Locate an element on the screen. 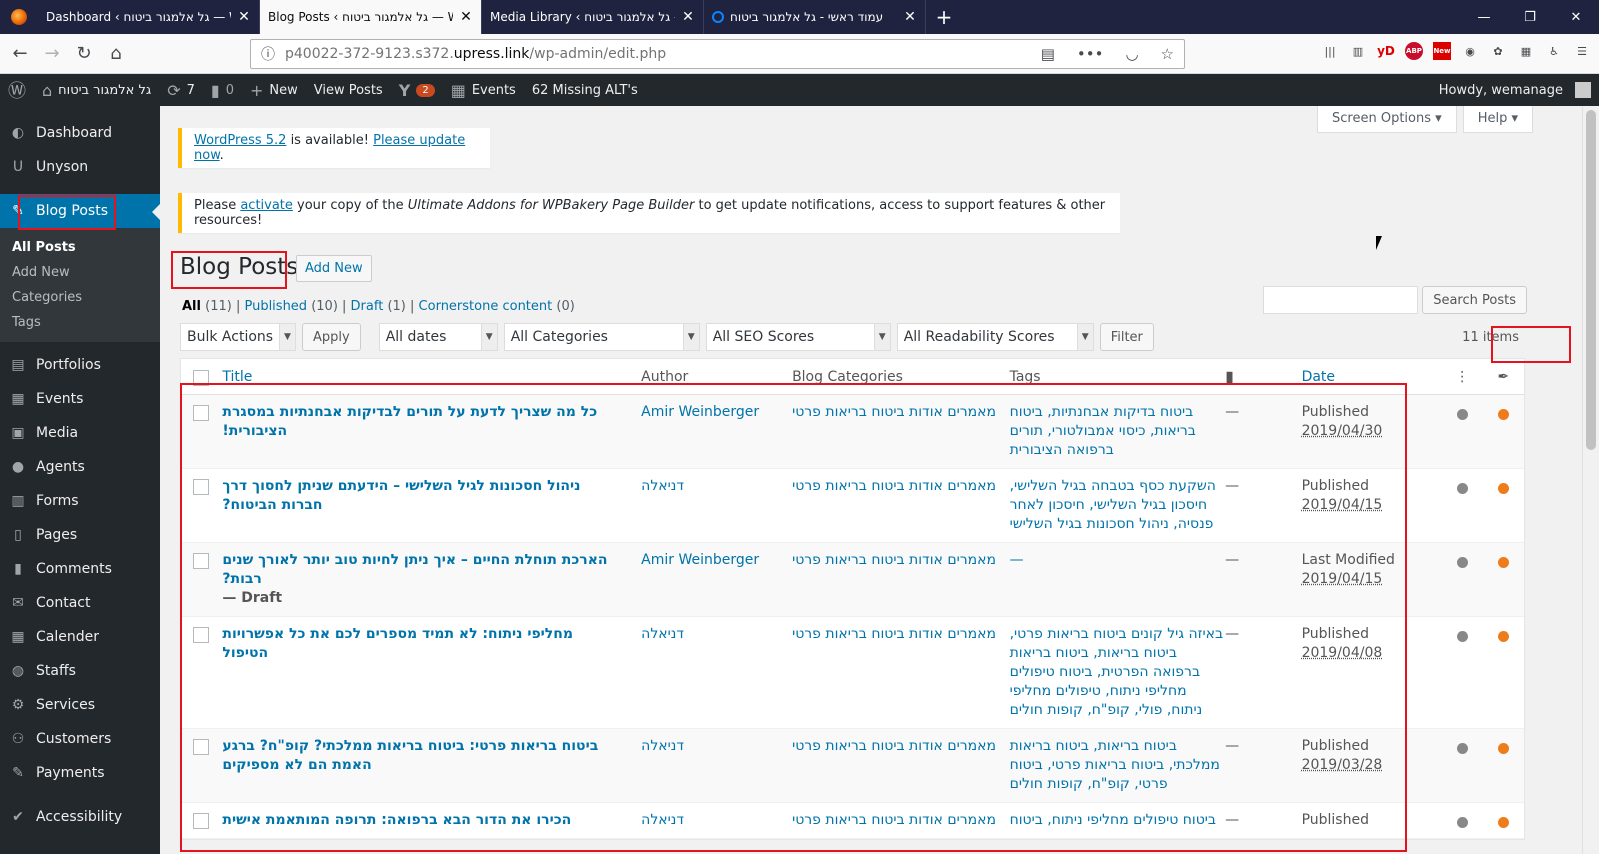 Image resolution: width=1599 pixels, height=854 pixels. sidebar-item-accessibility: ✔ Accessibility is located at coordinates (80, 817).